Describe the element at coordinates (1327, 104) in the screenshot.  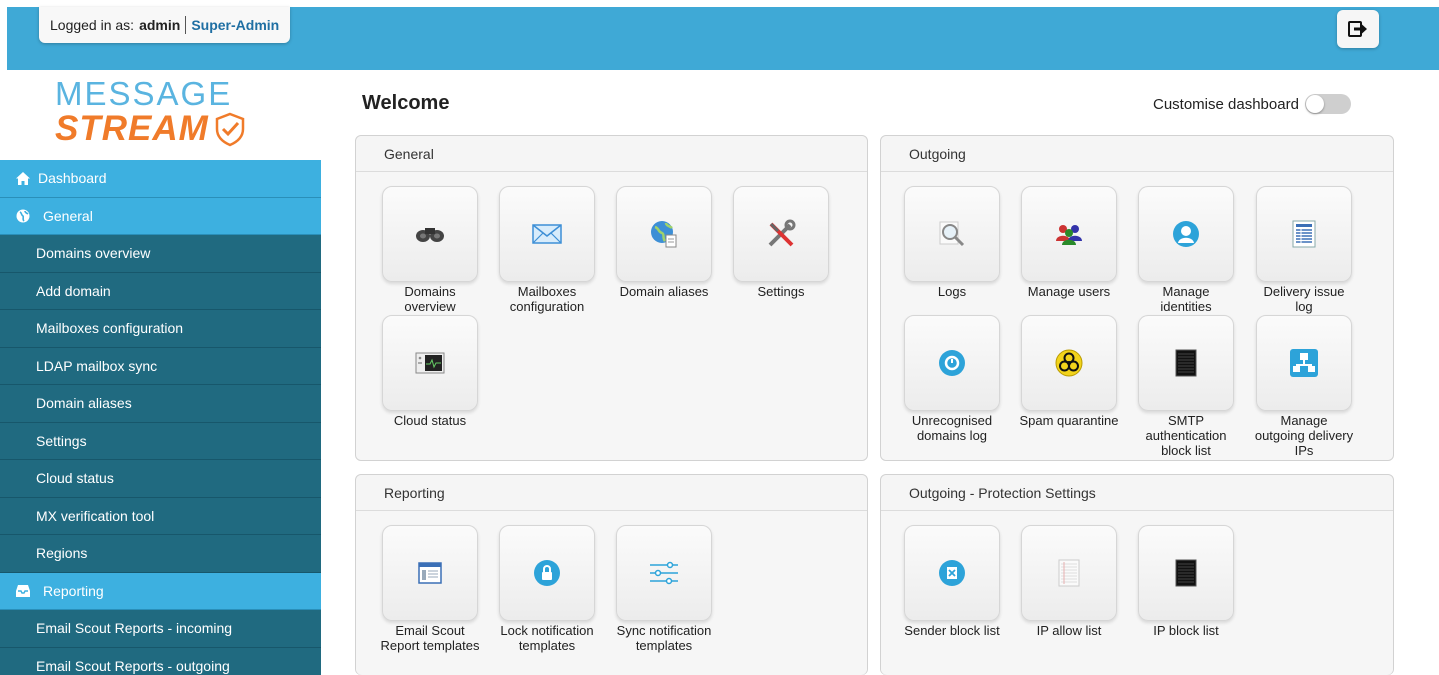
I see `customise-toggle` at that location.